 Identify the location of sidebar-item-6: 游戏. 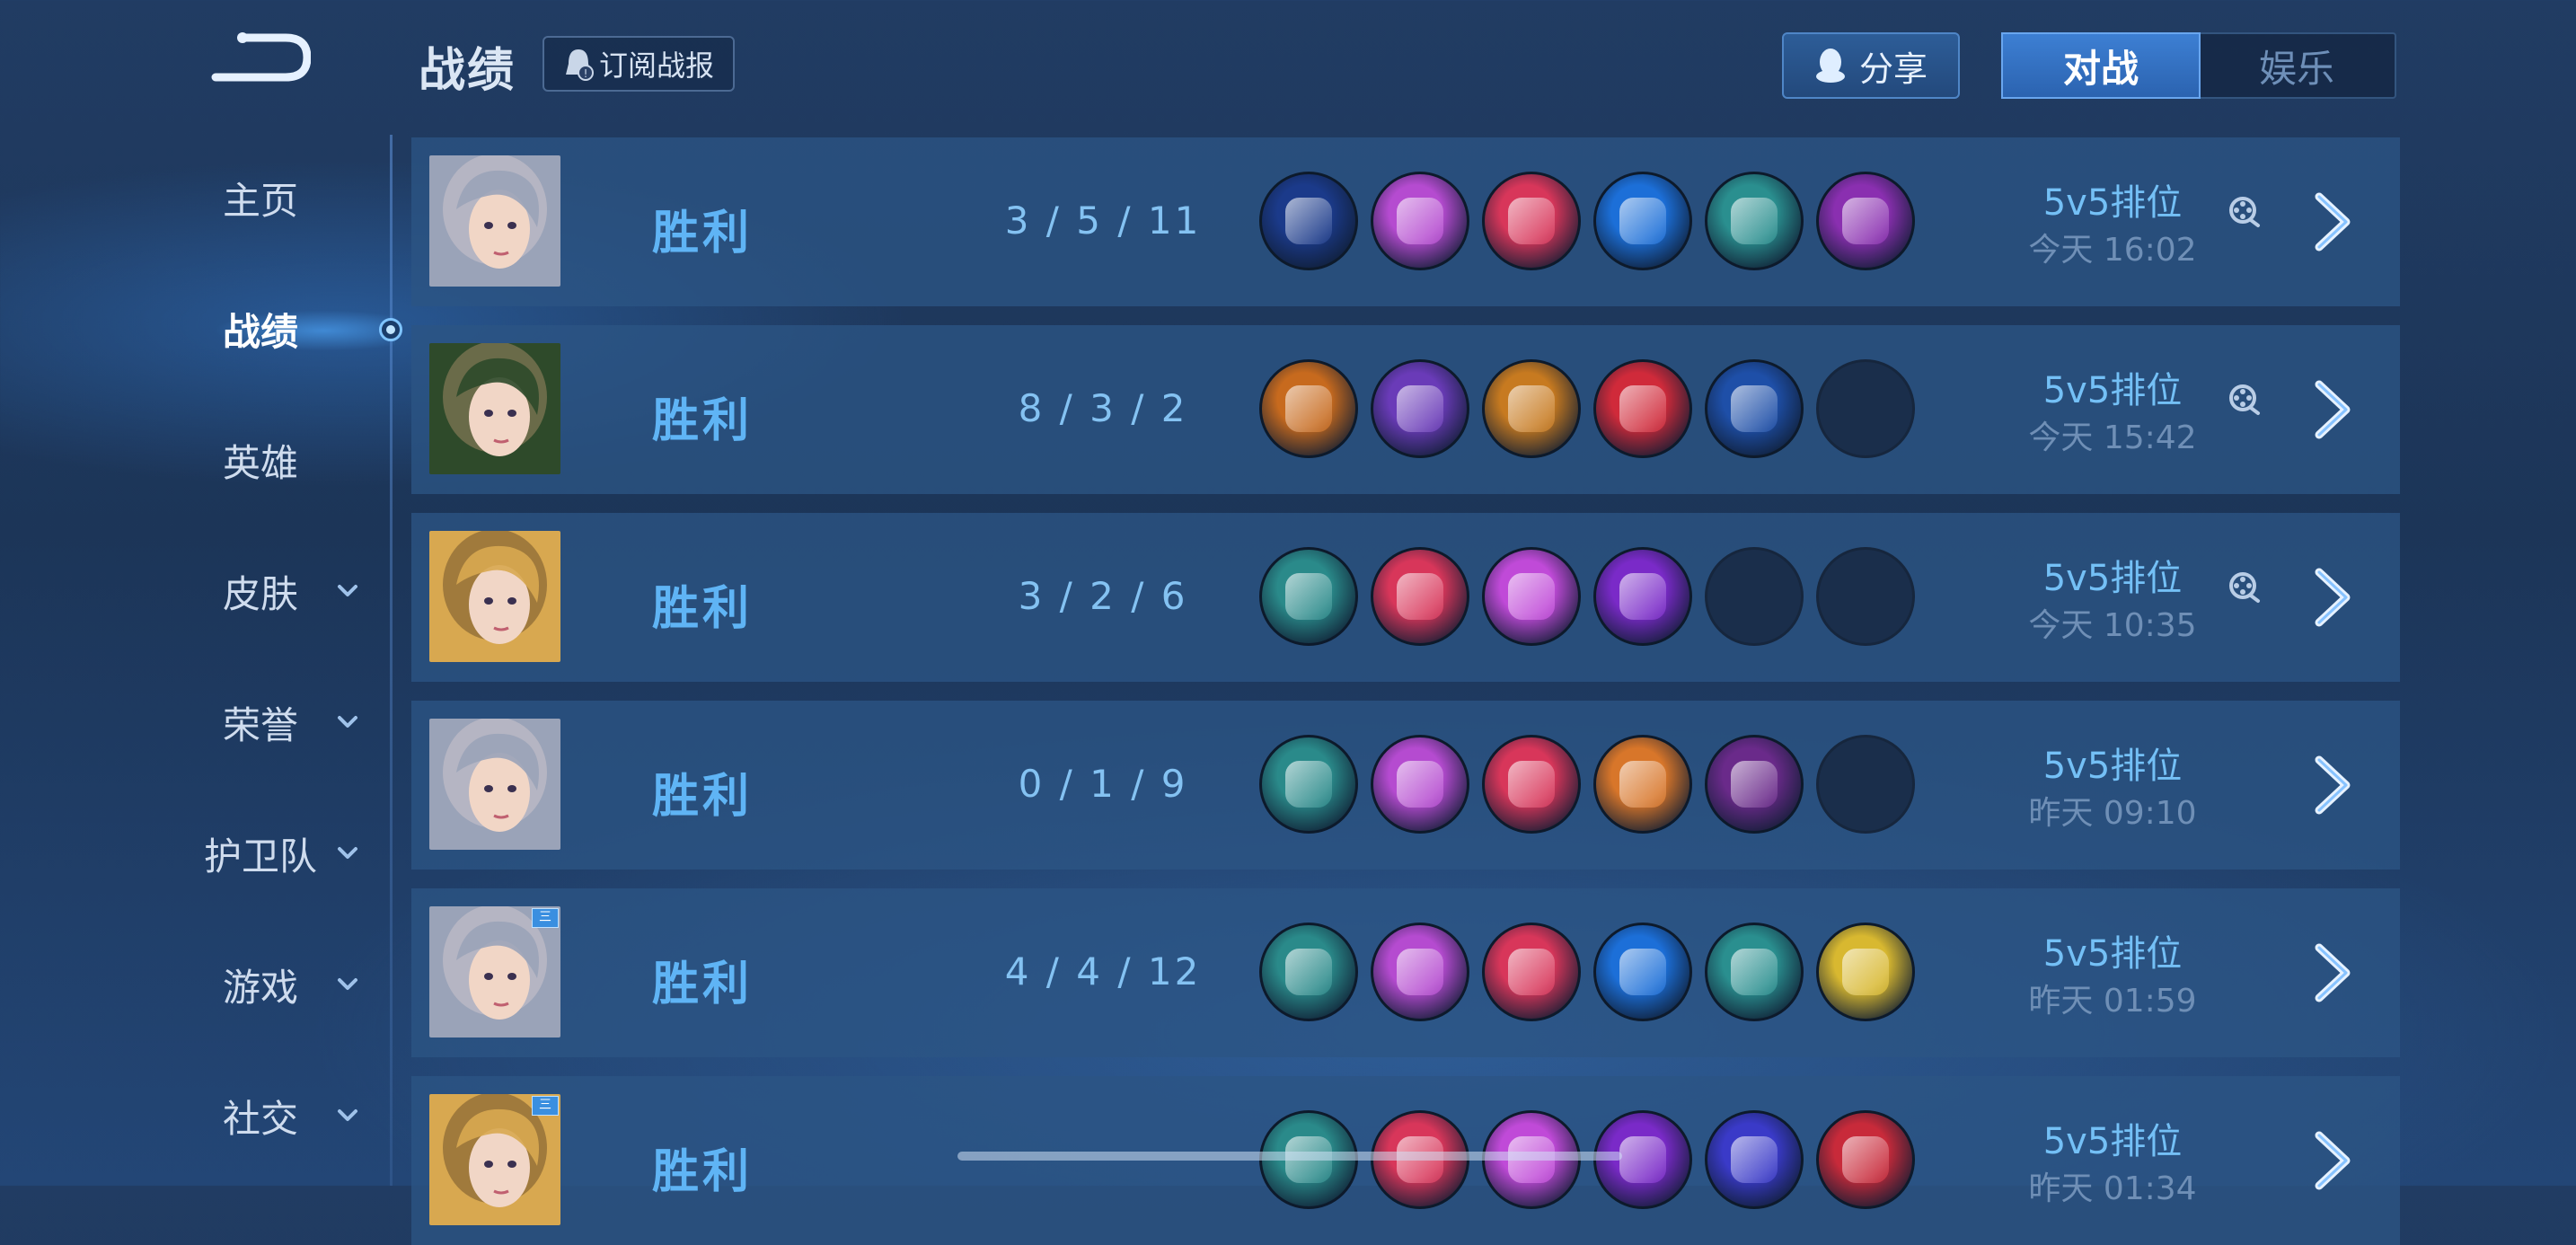
(260, 984).